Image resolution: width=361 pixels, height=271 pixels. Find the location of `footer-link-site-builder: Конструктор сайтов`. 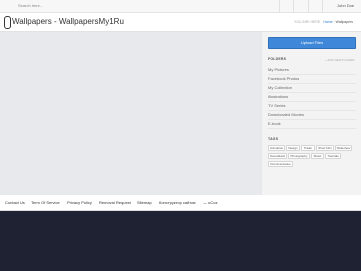

footer-link-site-builder: Конструктор сайтов is located at coordinates (177, 202).